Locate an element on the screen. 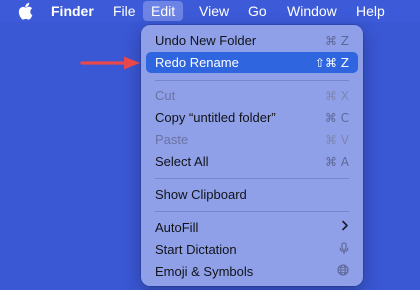 This screenshot has height=290, width=420. menu-item-show-clipboard: Show Clipboard is located at coordinates (252, 194).